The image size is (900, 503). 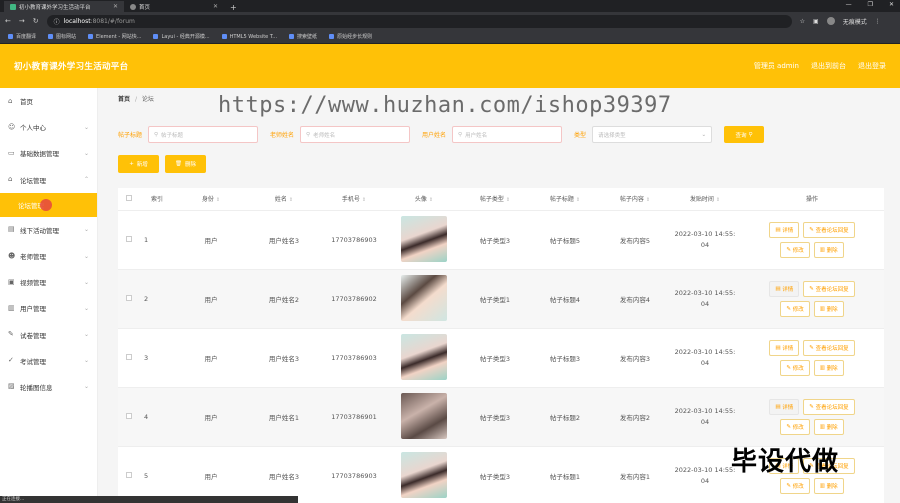 What do you see at coordinates (48, 230) in the screenshot?
I see `sidebar-item-offline-activity: ▤ 线下活动管理 ⌄` at bounding box center [48, 230].